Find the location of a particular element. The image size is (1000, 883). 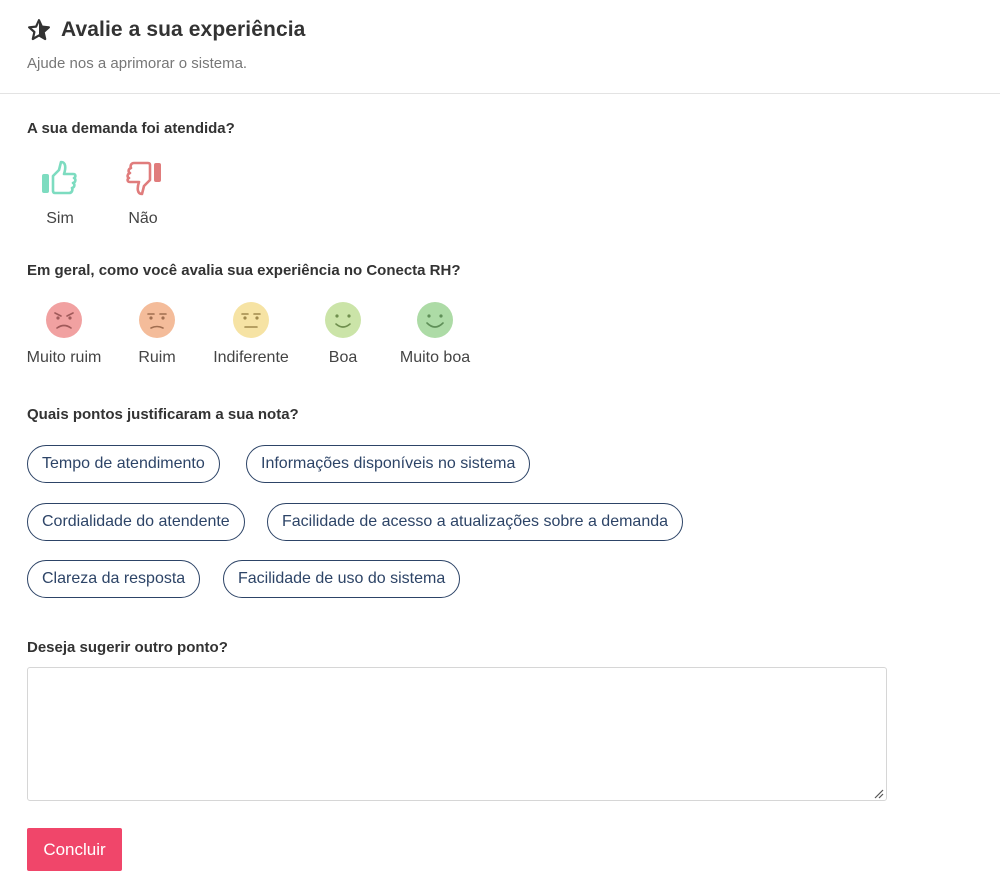

angry-face-icon is located at coordinates (64, 320).